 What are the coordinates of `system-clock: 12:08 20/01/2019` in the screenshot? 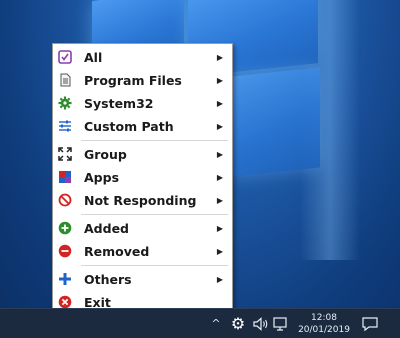 It's located at (324, 324).